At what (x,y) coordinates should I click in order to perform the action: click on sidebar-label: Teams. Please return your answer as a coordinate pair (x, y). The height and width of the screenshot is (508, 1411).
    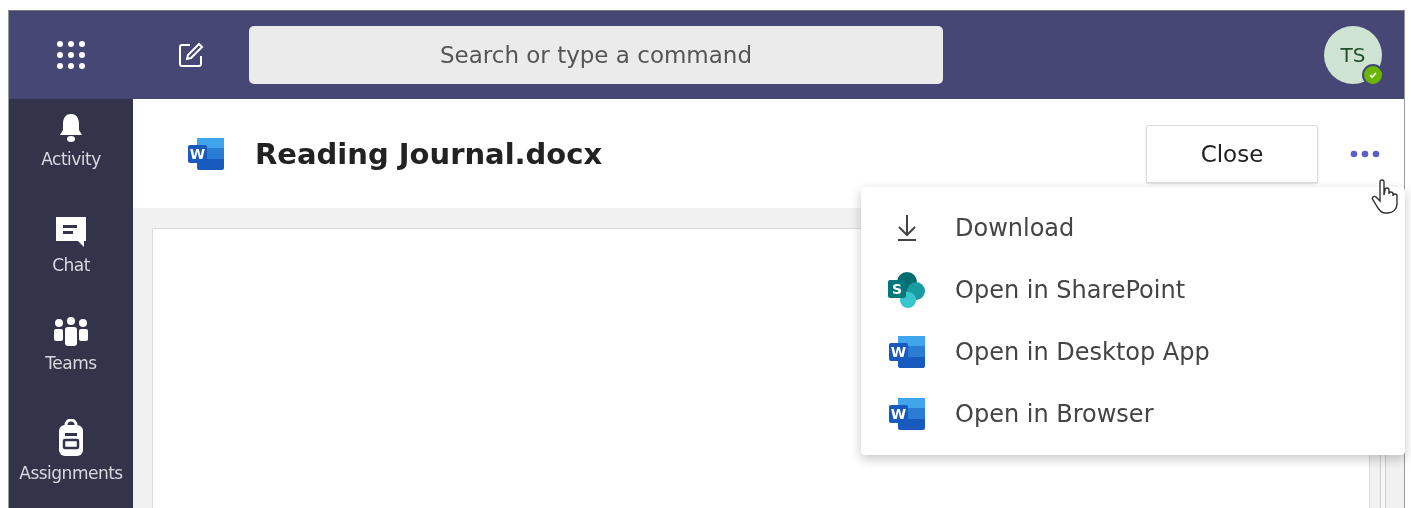
    Looking at the image, I should click on (71, 363).